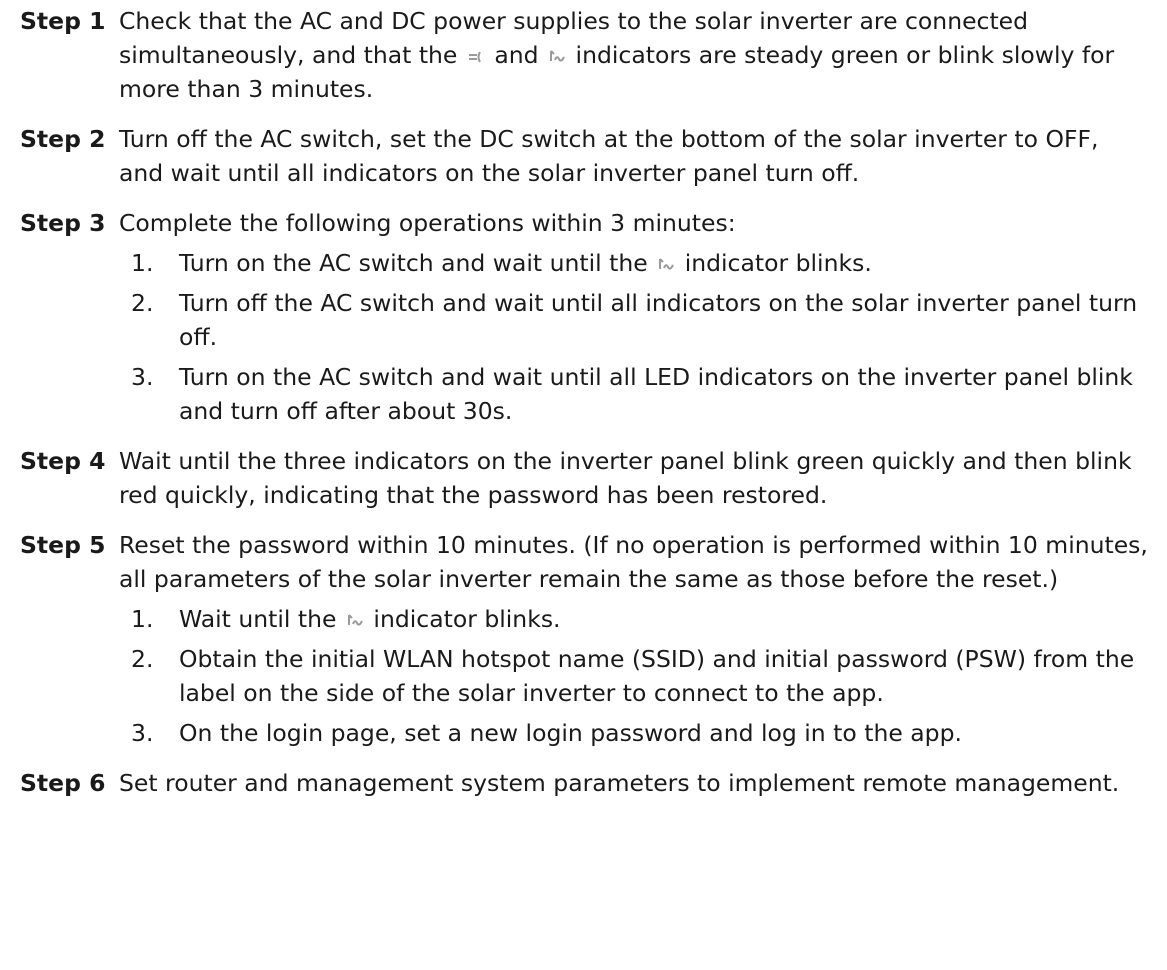 Image resolution: width=1167 pixels, height=970 pixels. I want to click on step-label: Step 2, so click(63, 139).